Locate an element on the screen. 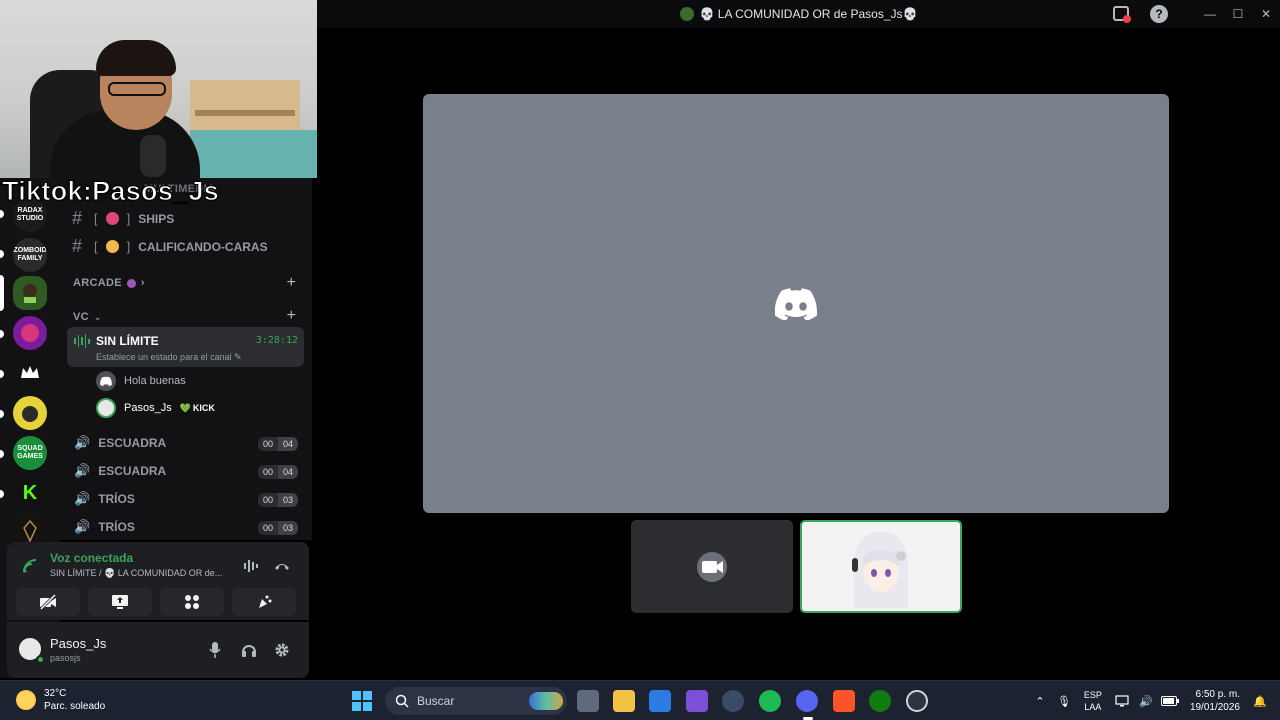 The height and width of the screenshot is (720, 1280). pencil-icon: ✎ is located at coordinates (238, 357).